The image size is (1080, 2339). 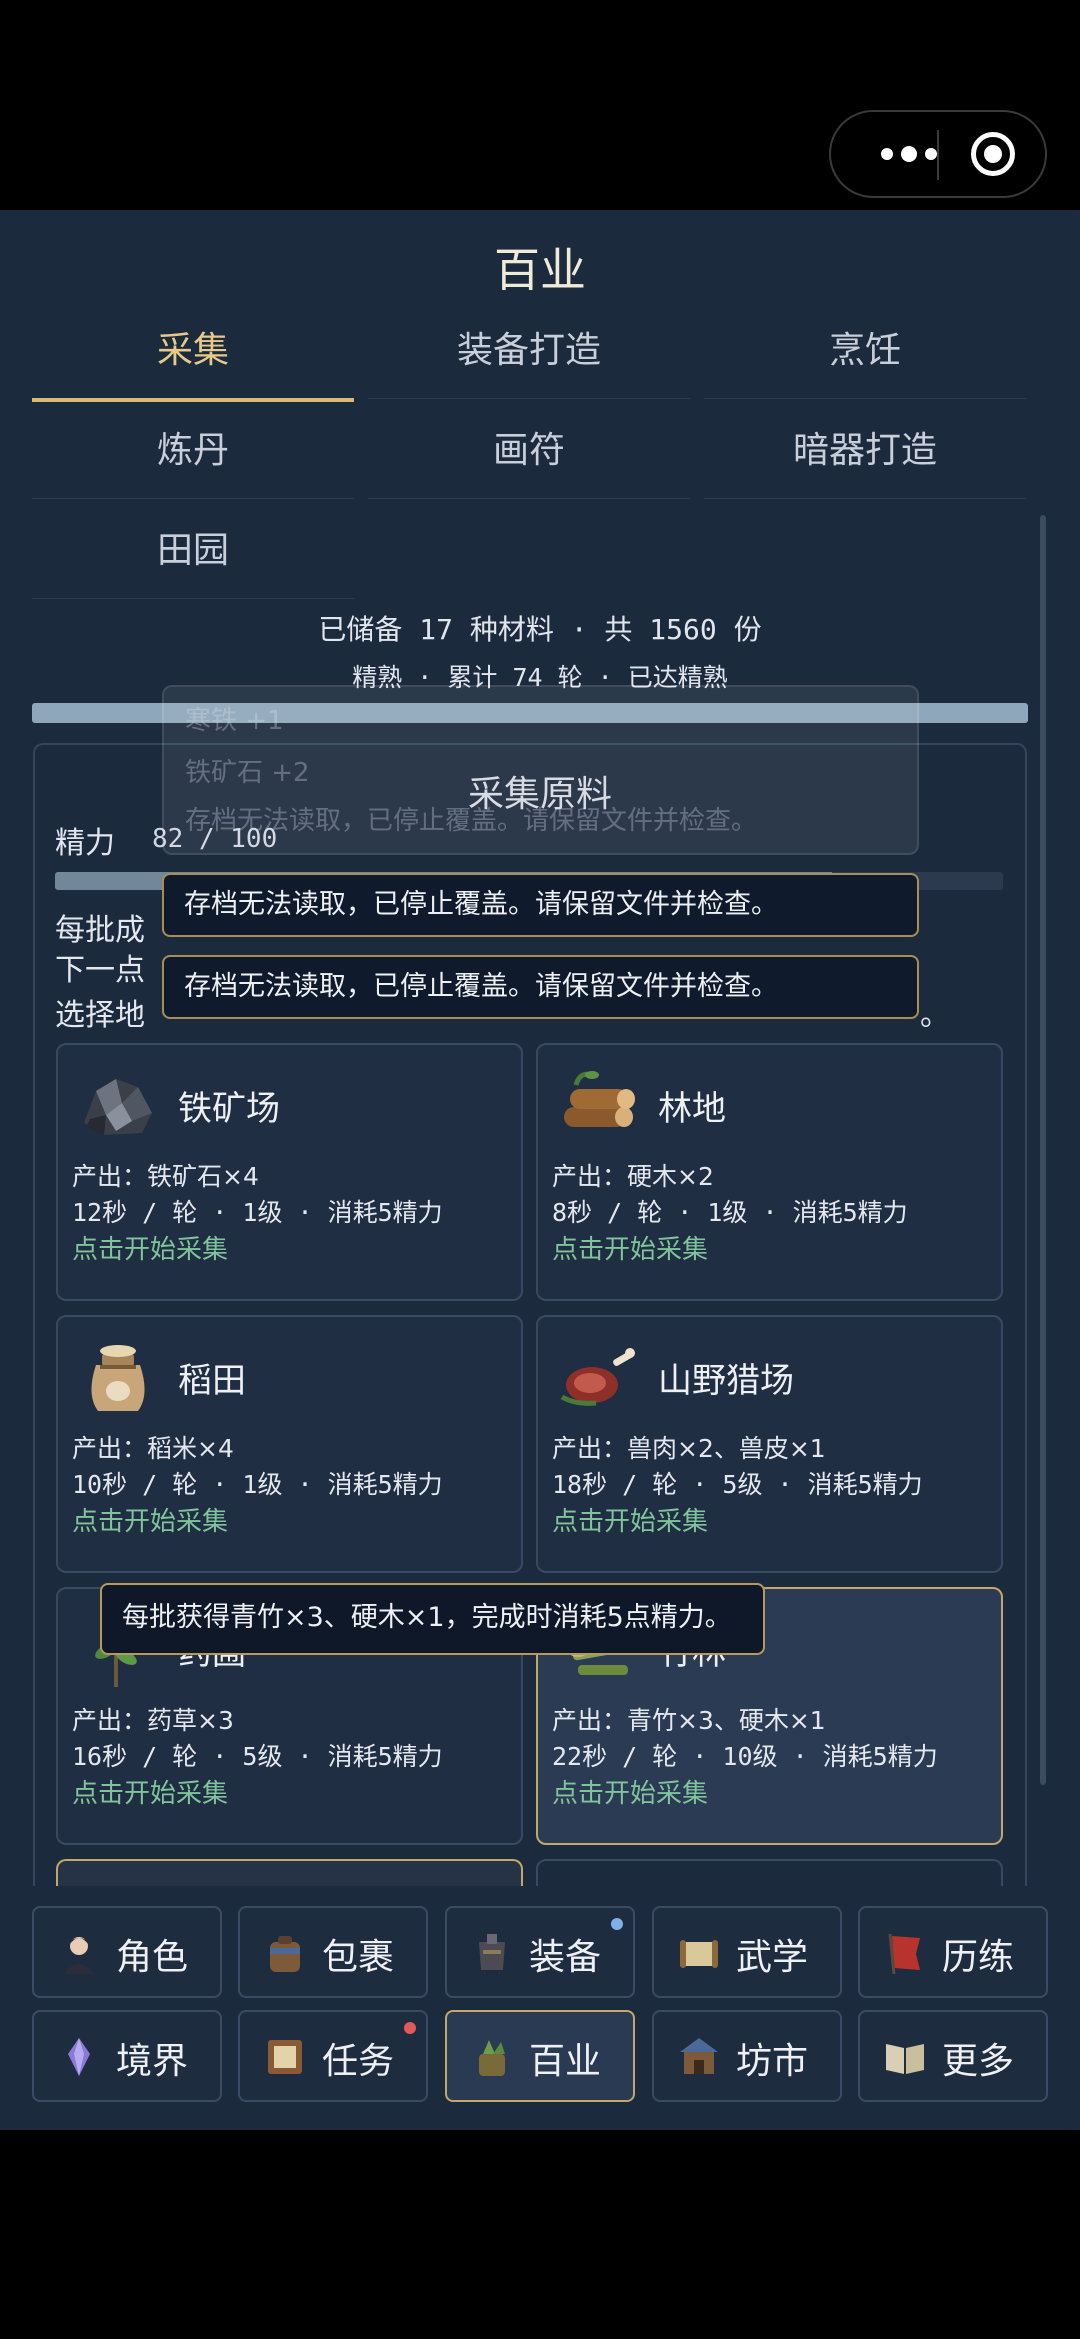 I want to click on nav-label: 武学, so click(x=772, y=1957).